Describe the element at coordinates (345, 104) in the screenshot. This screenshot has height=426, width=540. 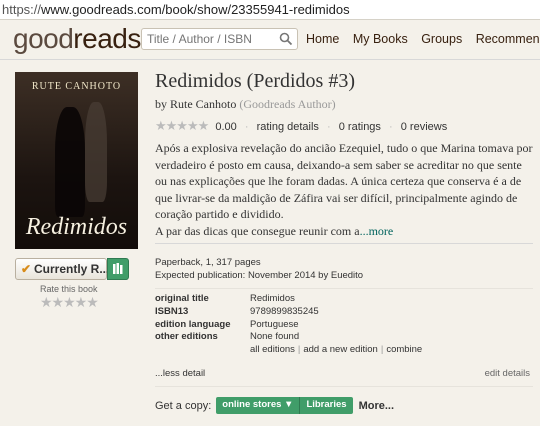
I see `book-byline: by Rute Canhoto (Goodreads Author)` at that location.